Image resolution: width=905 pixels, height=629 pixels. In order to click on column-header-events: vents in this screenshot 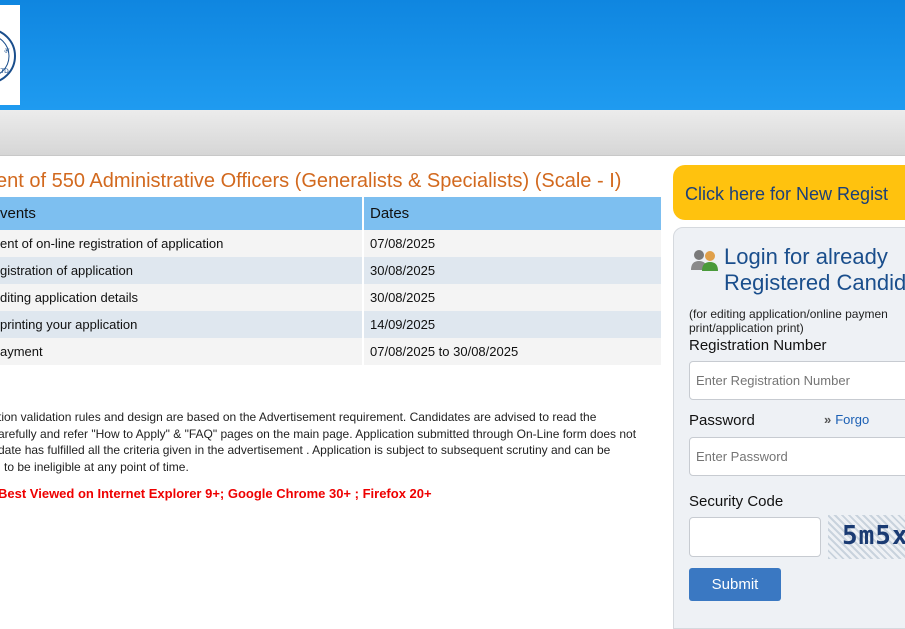, I will do `click(181, 213)`.